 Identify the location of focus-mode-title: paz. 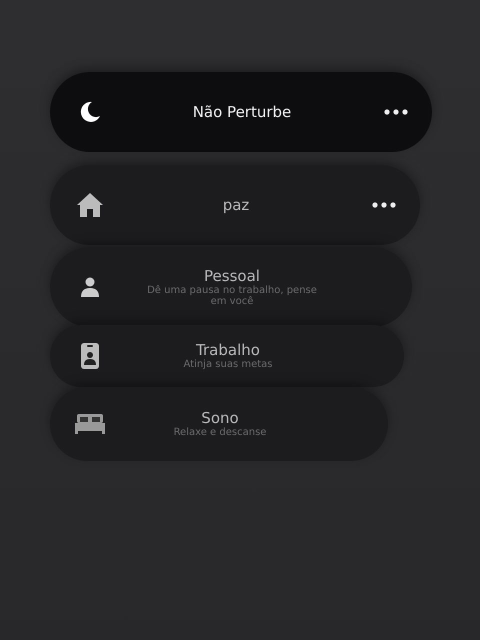
(236, 205).